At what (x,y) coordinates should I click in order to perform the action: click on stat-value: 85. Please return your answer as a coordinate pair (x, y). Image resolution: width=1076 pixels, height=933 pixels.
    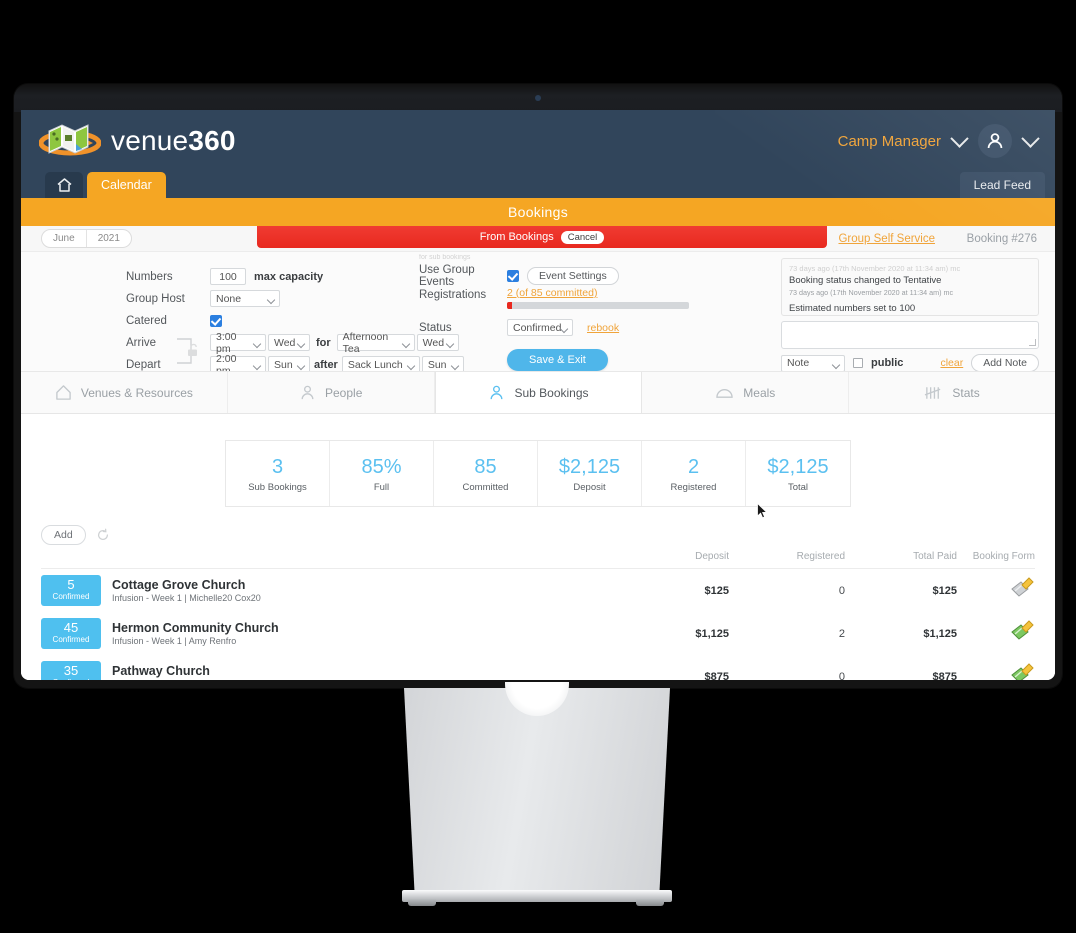
    Looking at the image, I should click on (485, 467).